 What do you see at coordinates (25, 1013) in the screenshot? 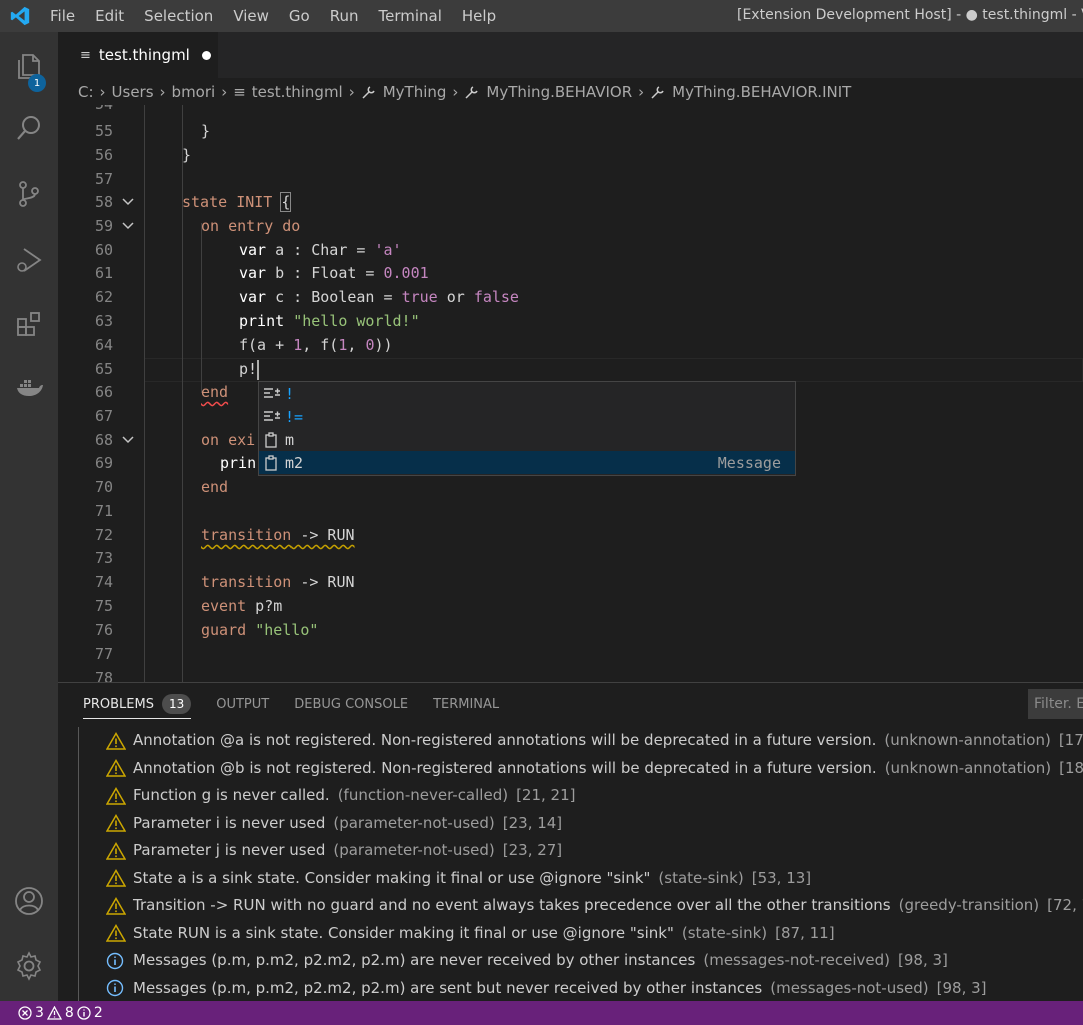
I see `error-icon` at bounding box center [25, 1013].